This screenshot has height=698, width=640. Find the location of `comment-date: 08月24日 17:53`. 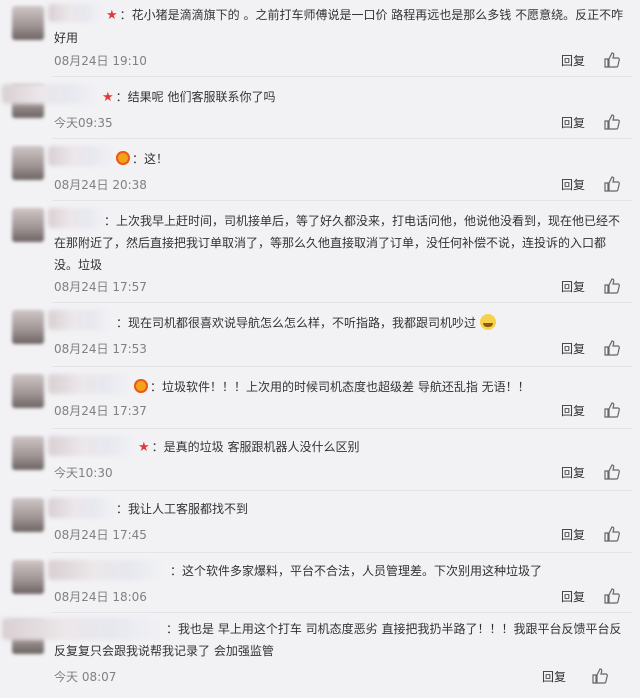

comment-date: 08月24日 17:53 is located at coordinates (100, 349).